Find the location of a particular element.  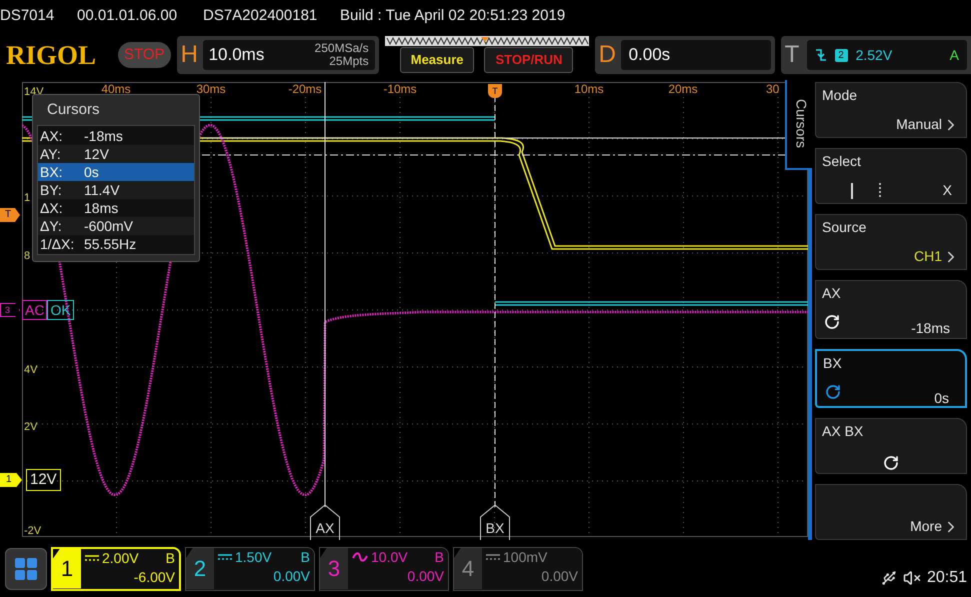

info-text: 00.01.01.06.00 is located at coordinates (127, 16).